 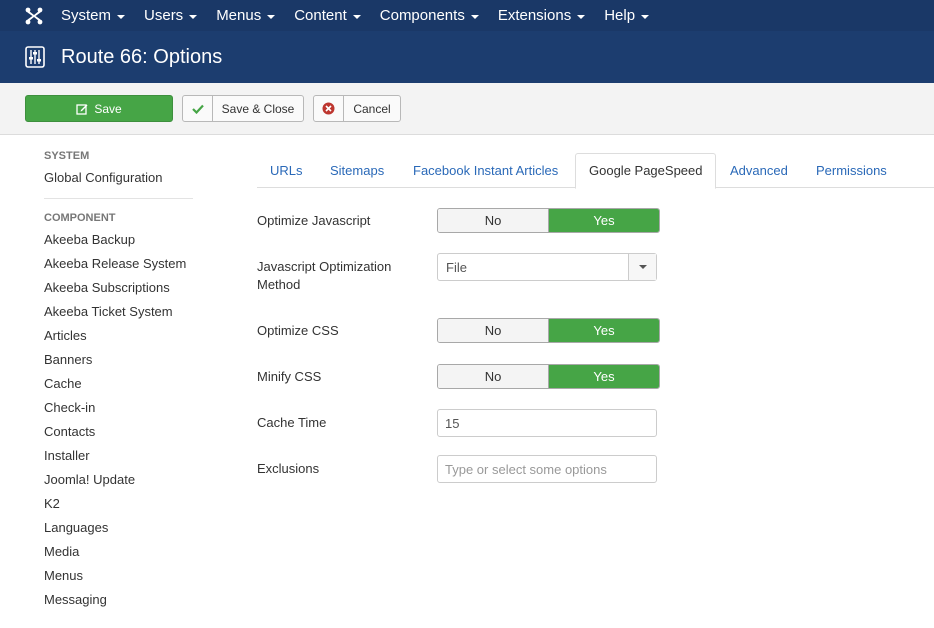 I want to click on sidebar-item: Akeeba Subscriptions, so click(x=119, y=288).